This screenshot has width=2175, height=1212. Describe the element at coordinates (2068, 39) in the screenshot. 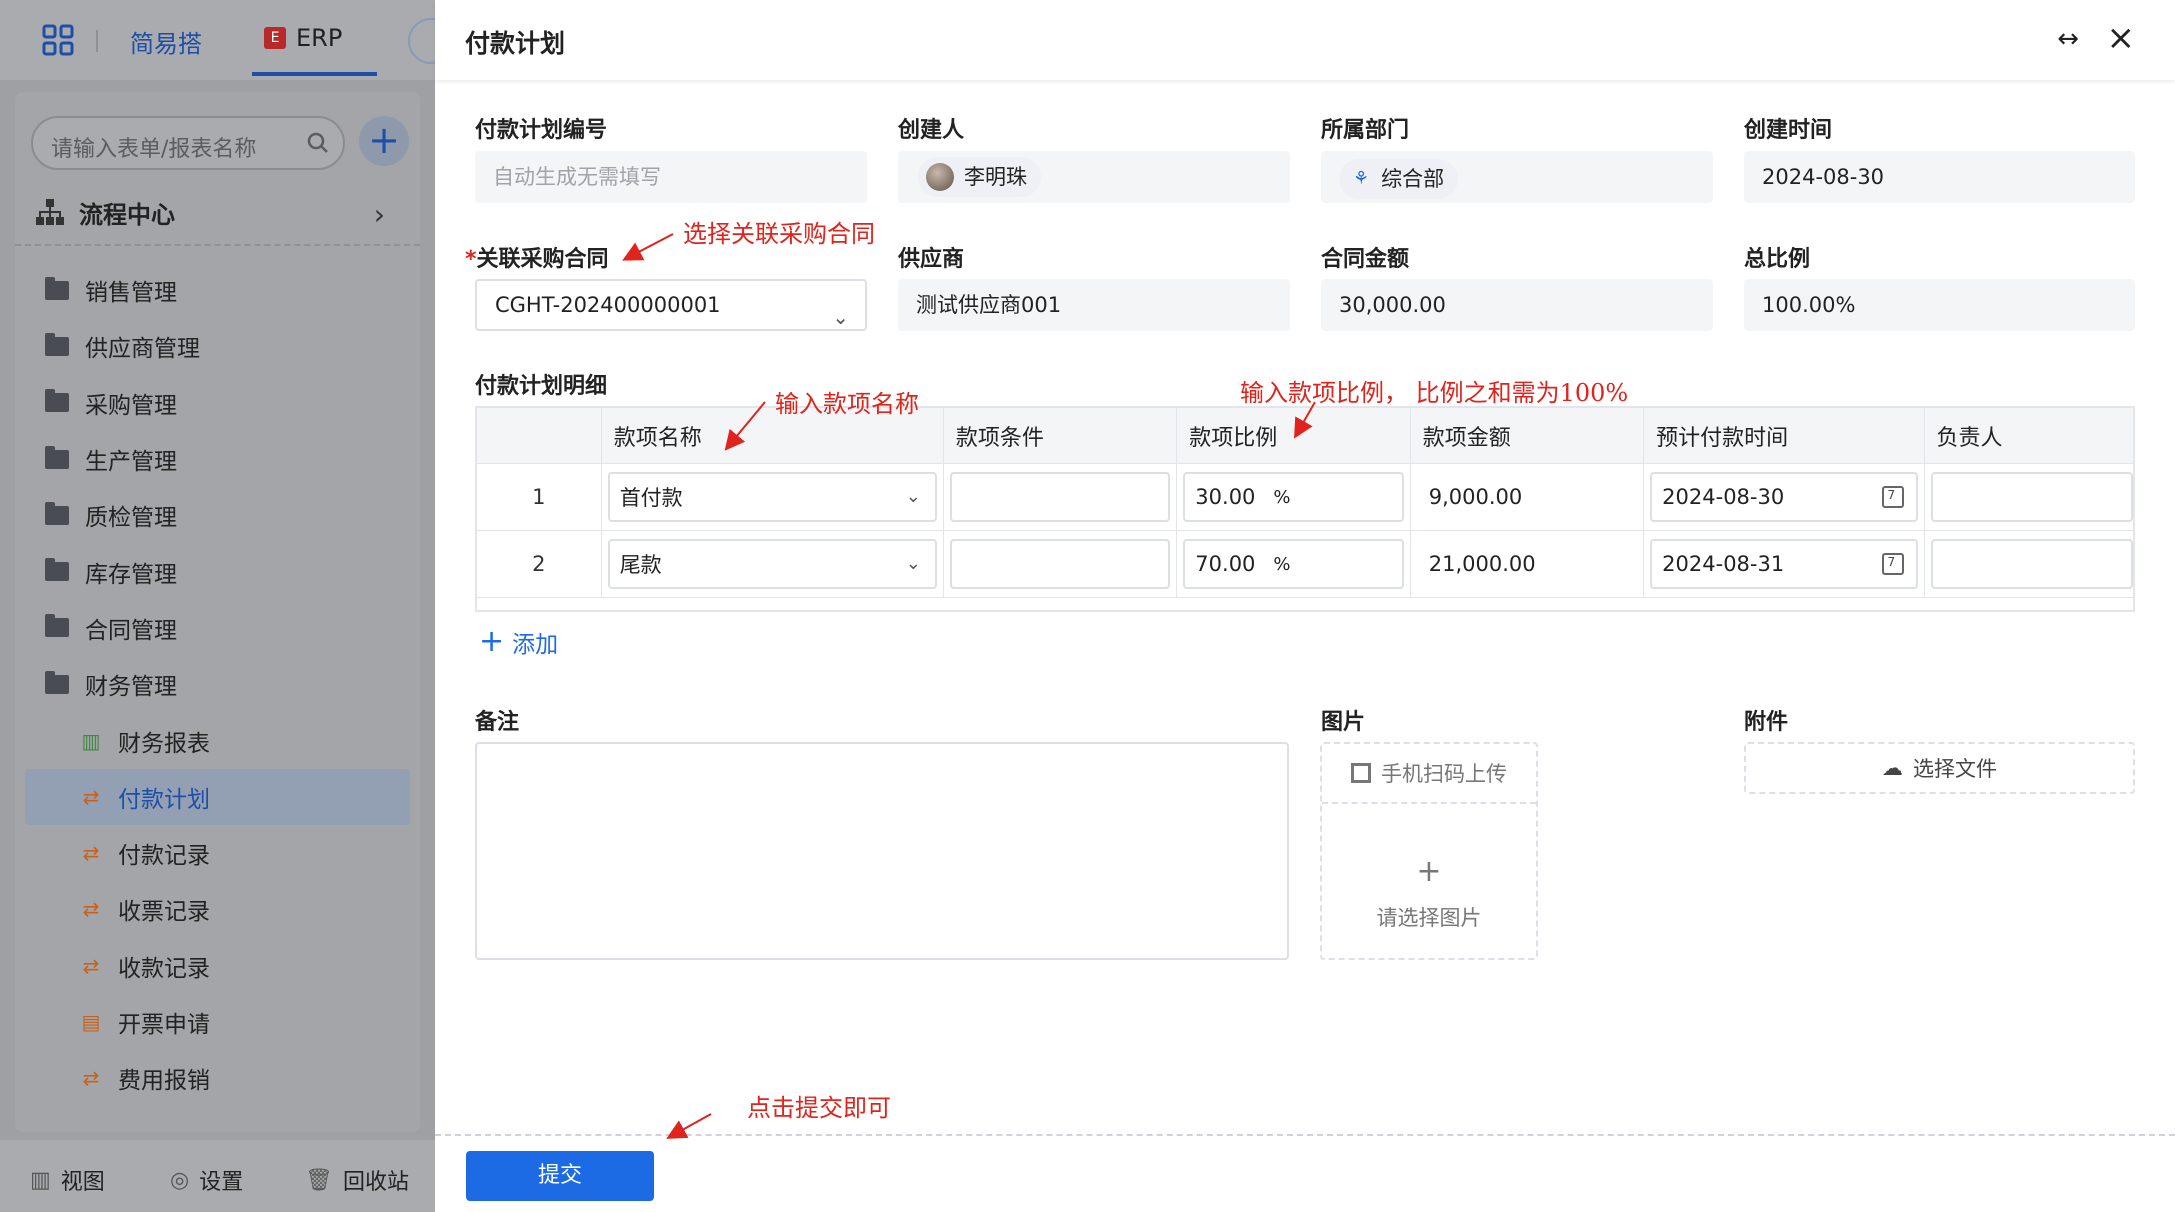

I see `expand-icon: ↔` at that location.